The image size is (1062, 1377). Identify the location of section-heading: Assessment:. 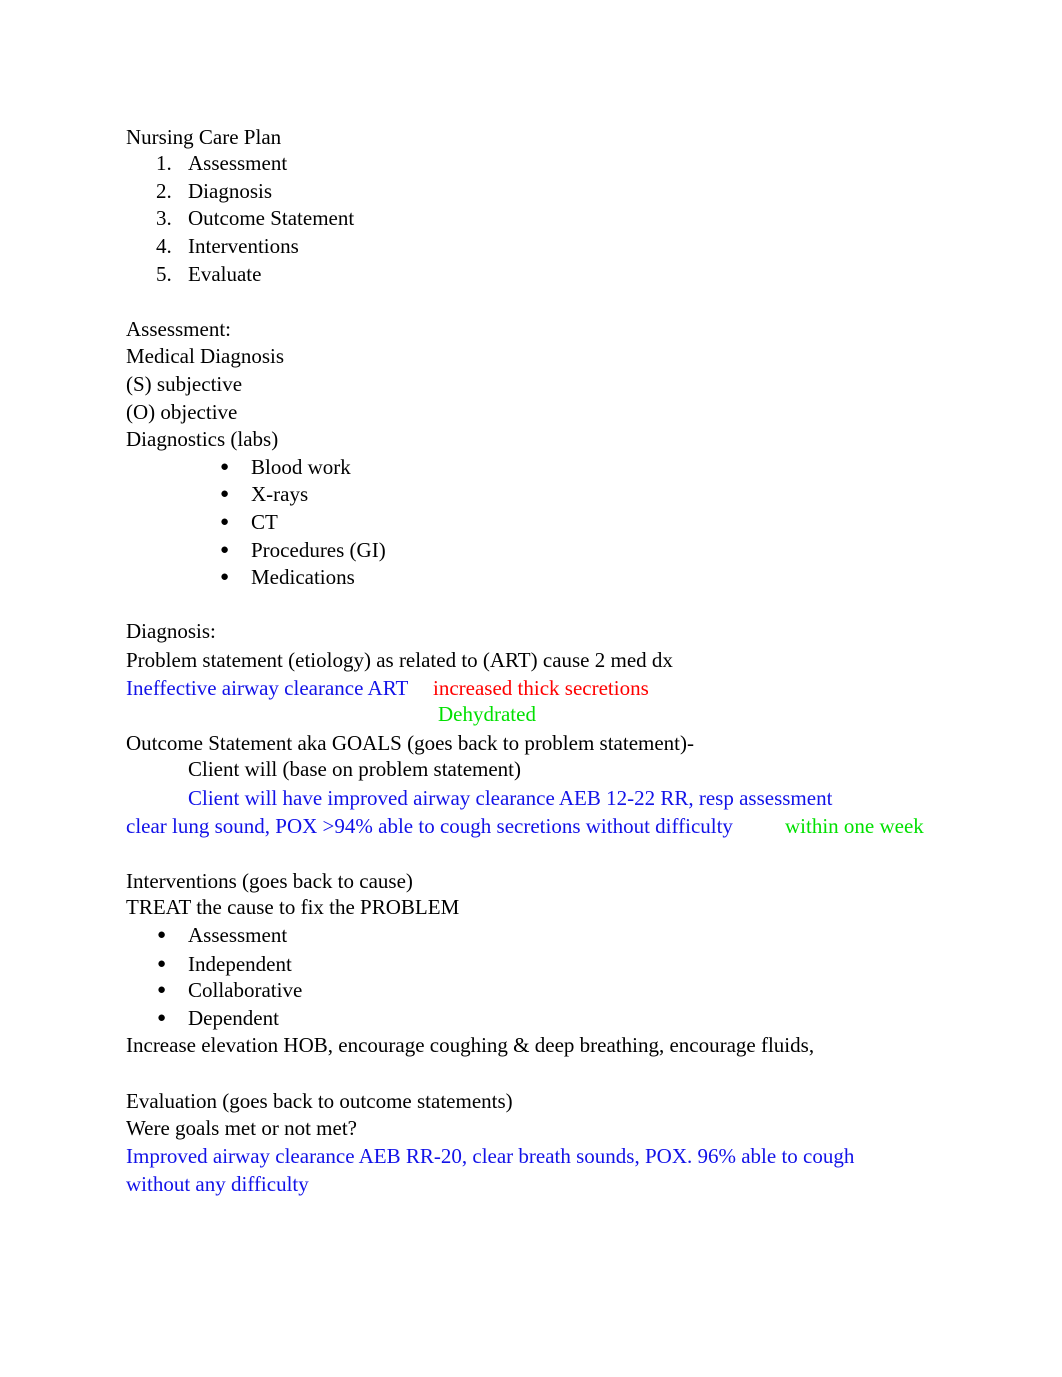
(178, 329).